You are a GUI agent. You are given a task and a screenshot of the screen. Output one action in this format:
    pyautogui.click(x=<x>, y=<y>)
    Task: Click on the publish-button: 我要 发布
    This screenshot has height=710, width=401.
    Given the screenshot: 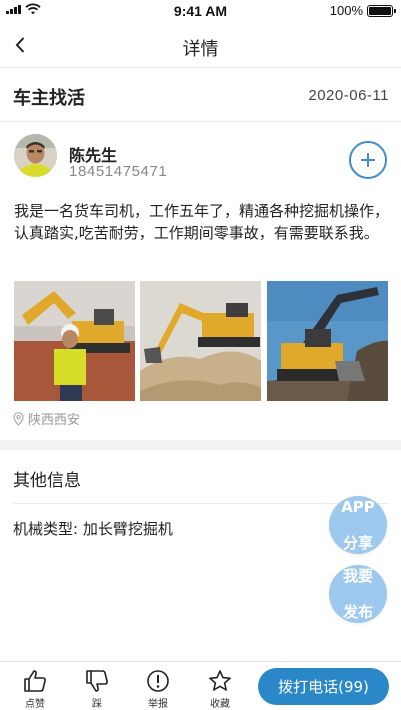 What is the action you would take?
    pyautogui.click(x=358, y=594)
    